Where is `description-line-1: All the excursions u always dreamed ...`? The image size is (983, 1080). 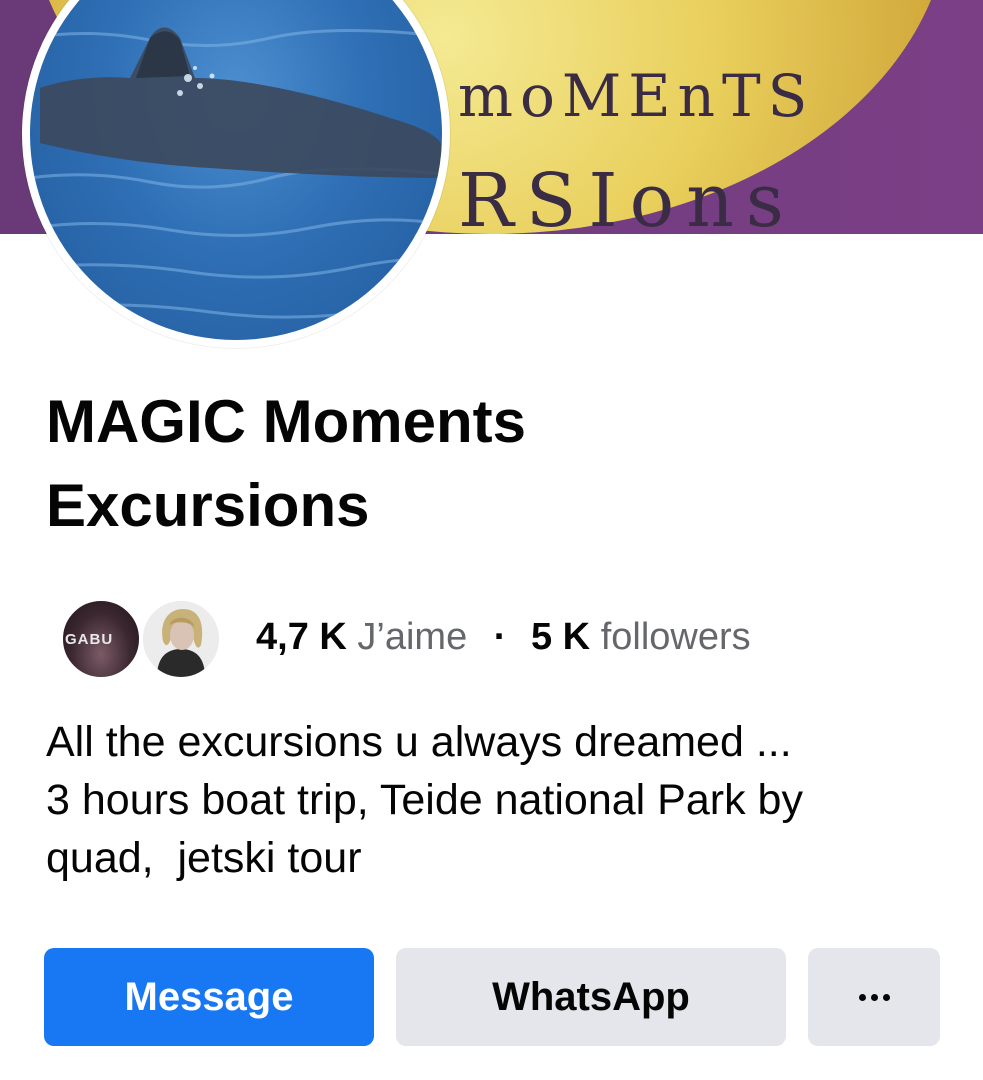 description-line-1: All the excursions u always dreamed ... is located at coordinates (419, 742).